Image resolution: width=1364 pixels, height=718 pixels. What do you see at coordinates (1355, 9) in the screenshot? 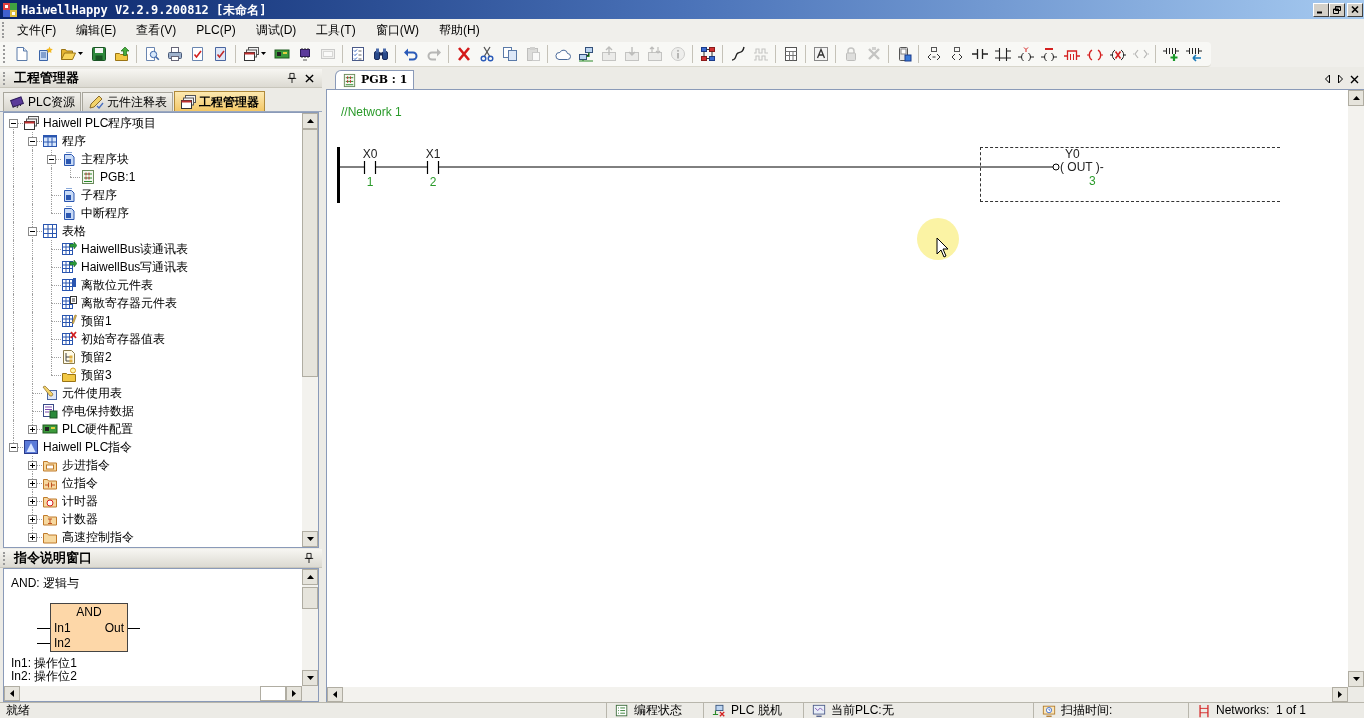
I see `close-button` at bounding box center [1355, 9].